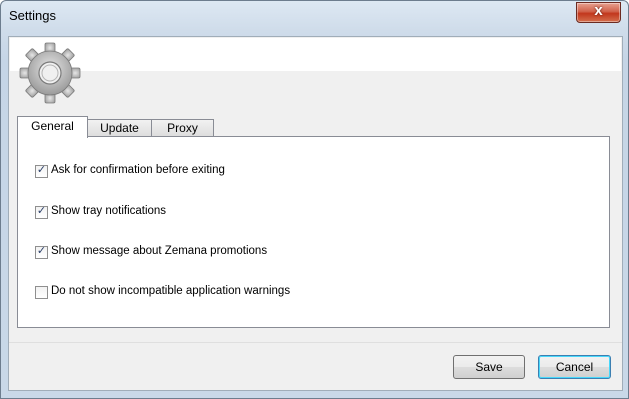 Image resolution: width=629 pixels, height=399 pixels. Describe the element at coordinates (50, 73) in the screenshot. I see `gear-icon` at that location.